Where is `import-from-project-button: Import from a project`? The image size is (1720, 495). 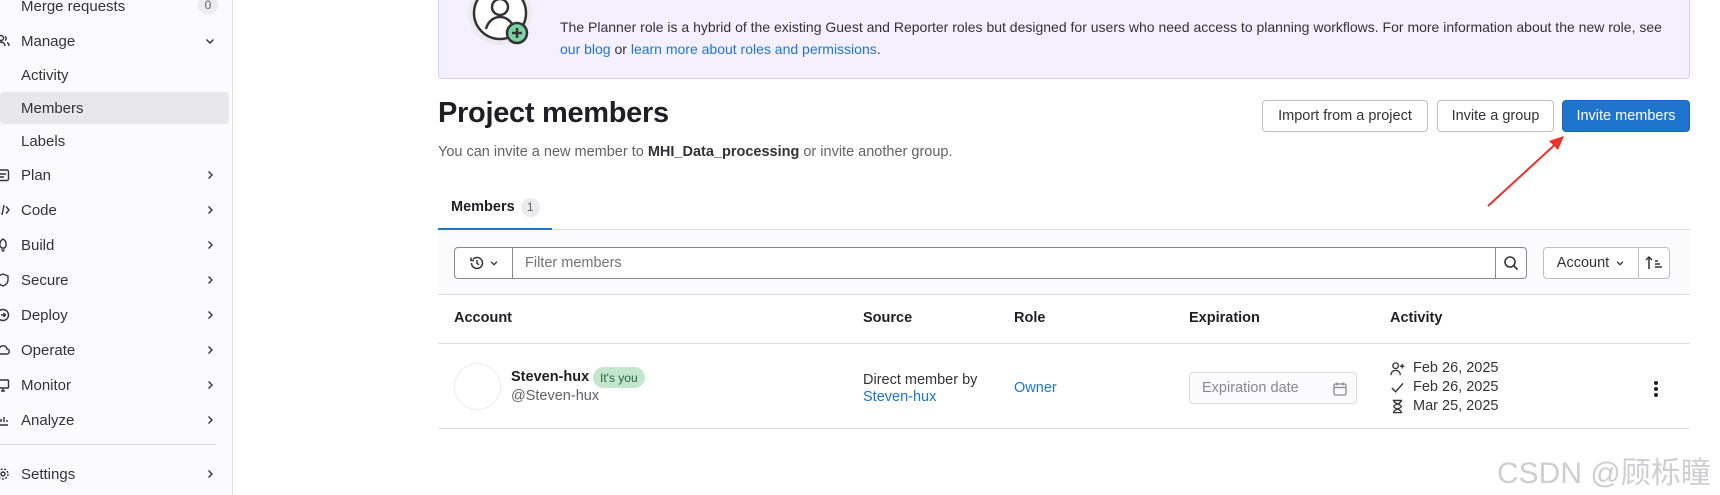
import-from-project-button: Import from a project is located at coordinates (1345, 116).